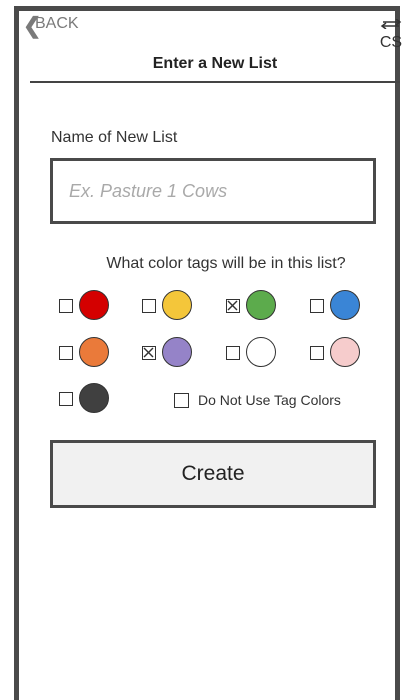  I want to click on header-divider, so click(215, 82).